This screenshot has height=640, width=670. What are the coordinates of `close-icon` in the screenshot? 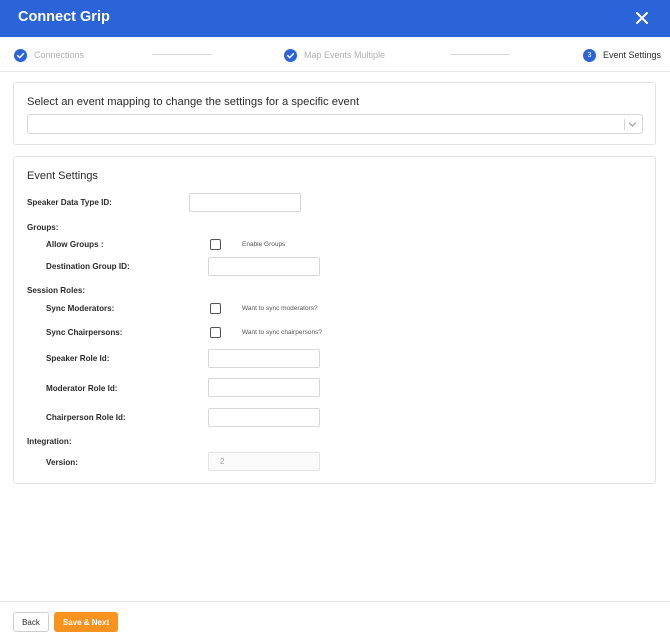 It's located at (642, 18).